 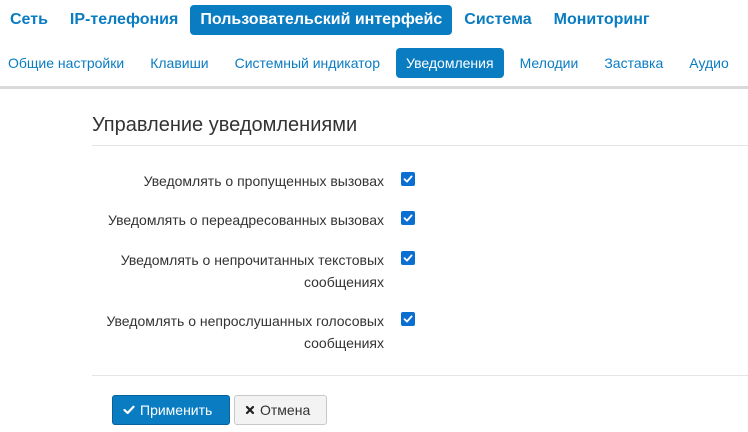 I want to click on tab-system-indicator: Системный индикатор, so click(x=307, y=63).